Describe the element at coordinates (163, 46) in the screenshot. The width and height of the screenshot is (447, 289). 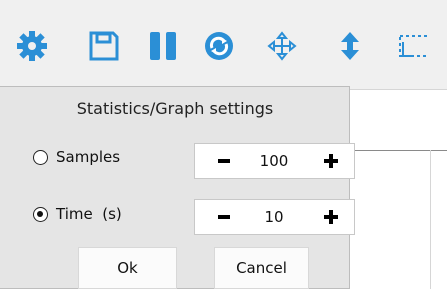
I see `pause-icon` at that location.